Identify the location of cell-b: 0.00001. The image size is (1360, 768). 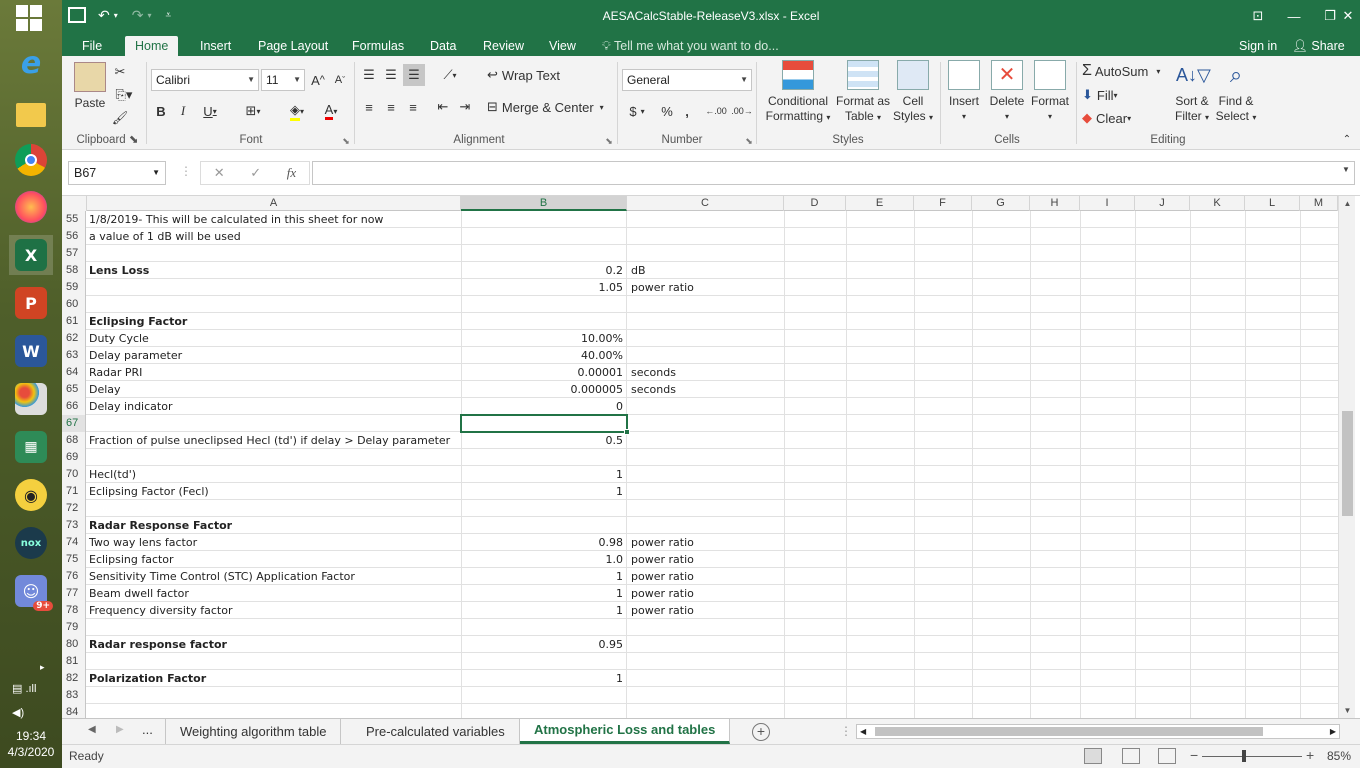
(544, 372).